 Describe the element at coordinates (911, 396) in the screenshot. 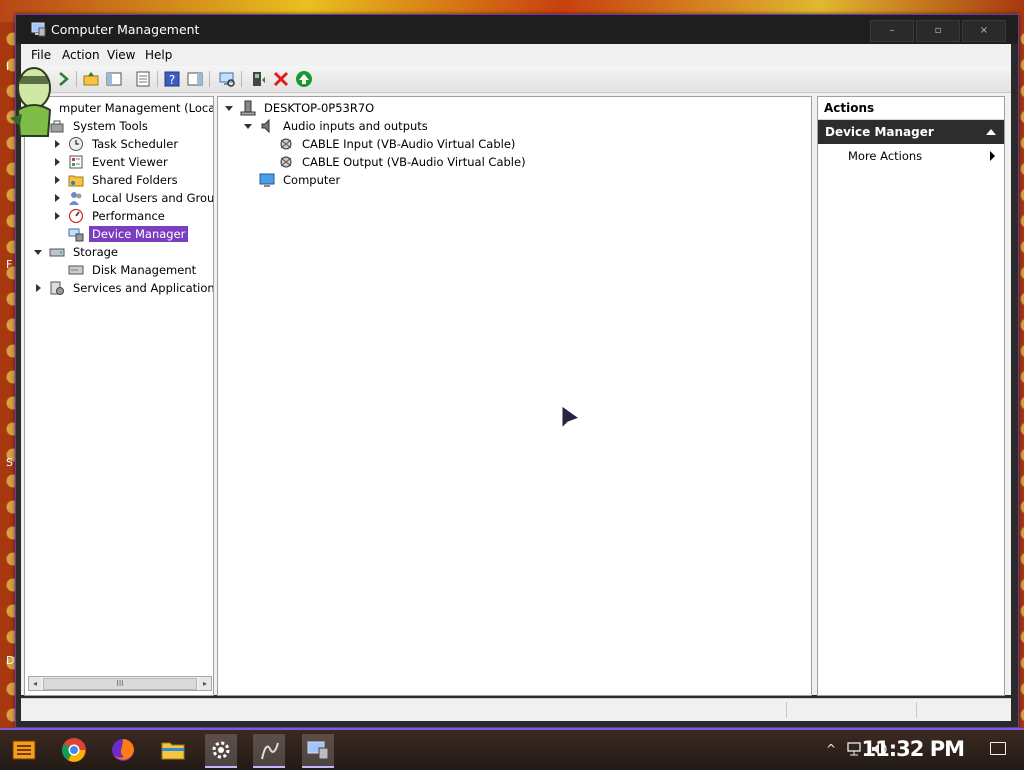

I see `actions-pane: Actions Device Manager More Actions` at that location.